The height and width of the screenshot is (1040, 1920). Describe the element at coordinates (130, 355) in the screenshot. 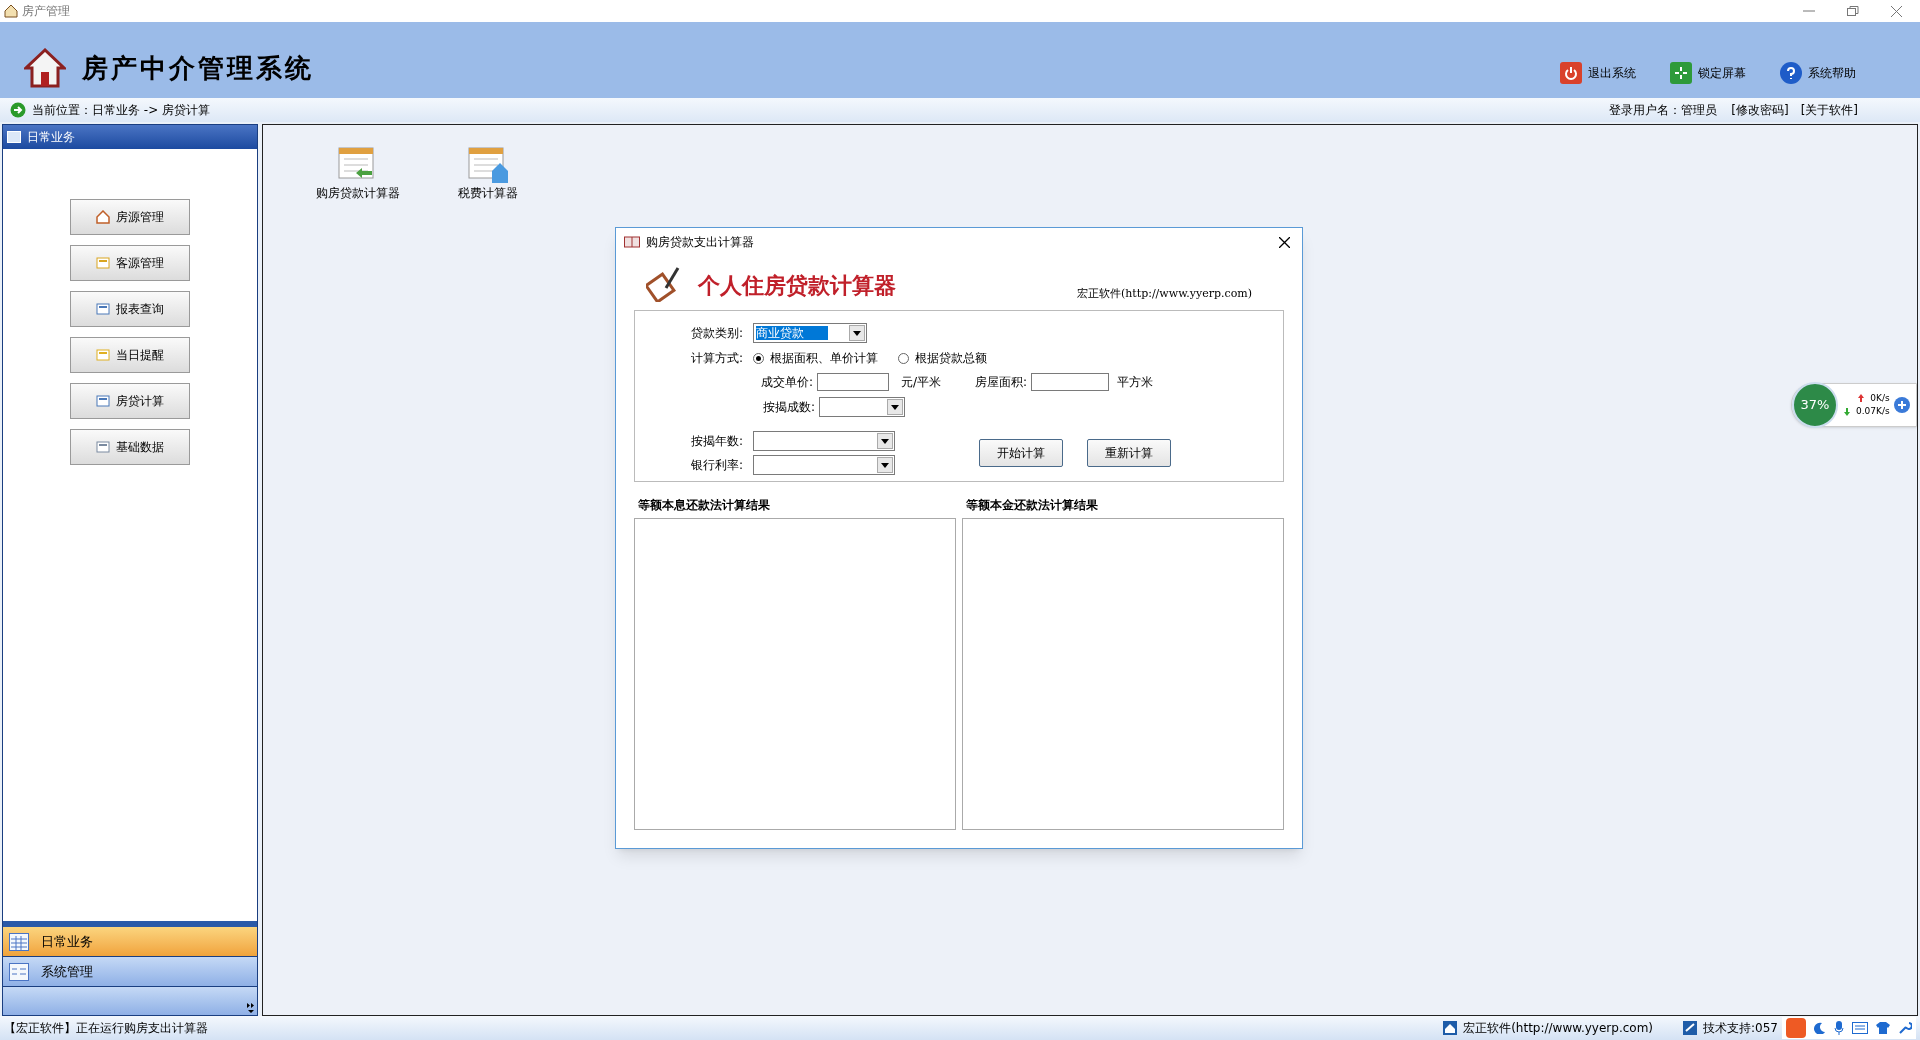

I see `sidebar-button: 当日提醒` at that location.